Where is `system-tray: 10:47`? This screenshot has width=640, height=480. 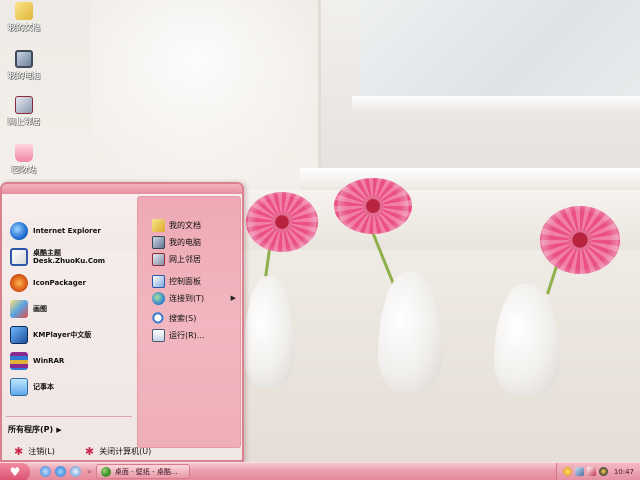
system-tray: 10:47 is located at coordinates (597, 471).